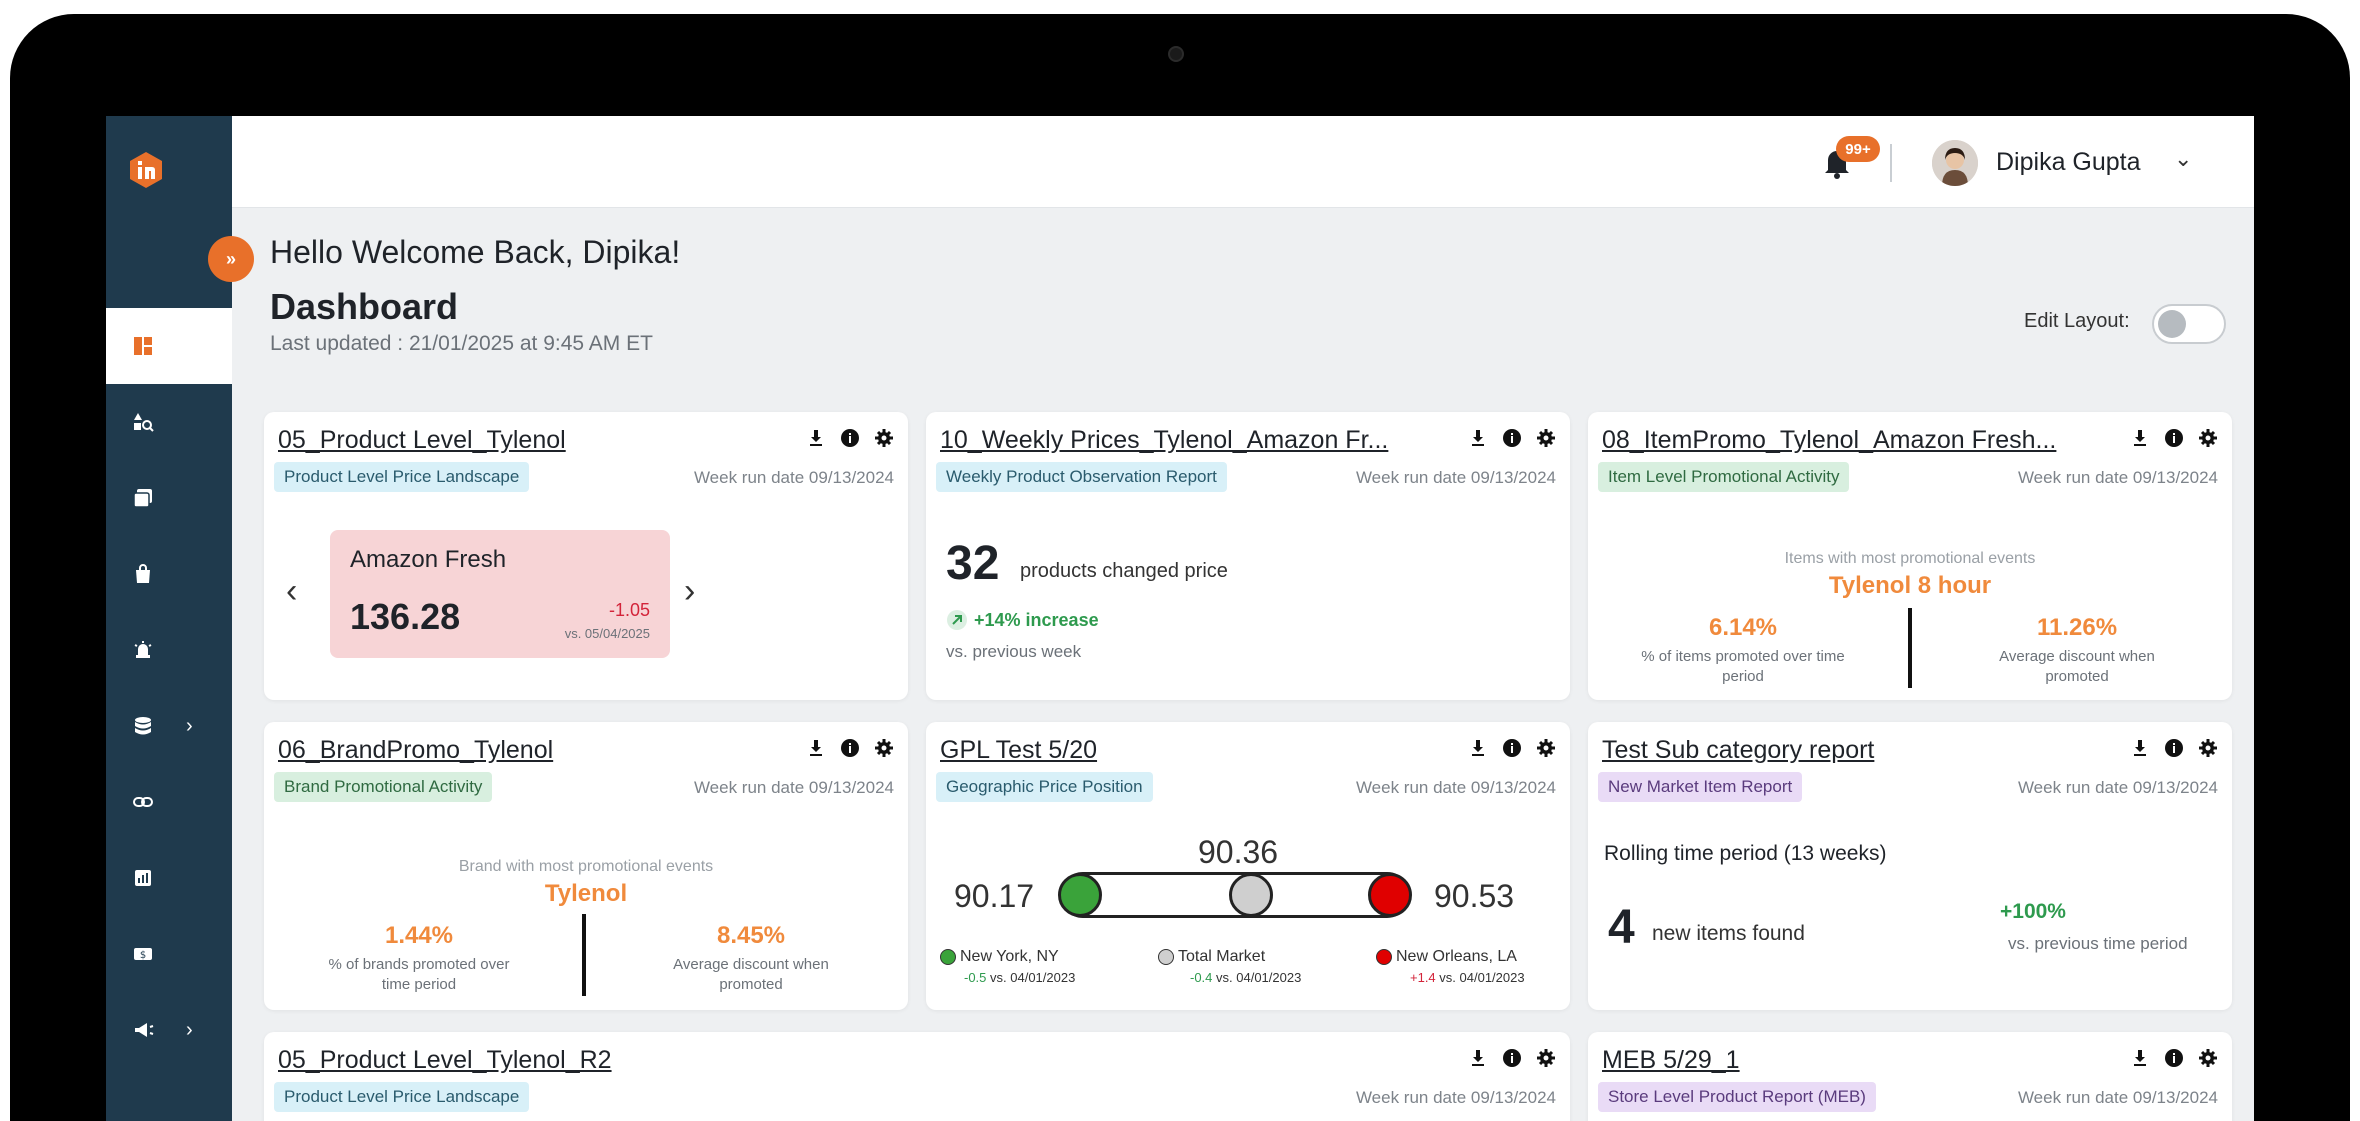 This screenshot has height=1121, width=2360. What do you see at coordinates (2183, 159) in the screenshot?
I see `chevron-down-icon: ⌄` at bounding box center [2183, 159].